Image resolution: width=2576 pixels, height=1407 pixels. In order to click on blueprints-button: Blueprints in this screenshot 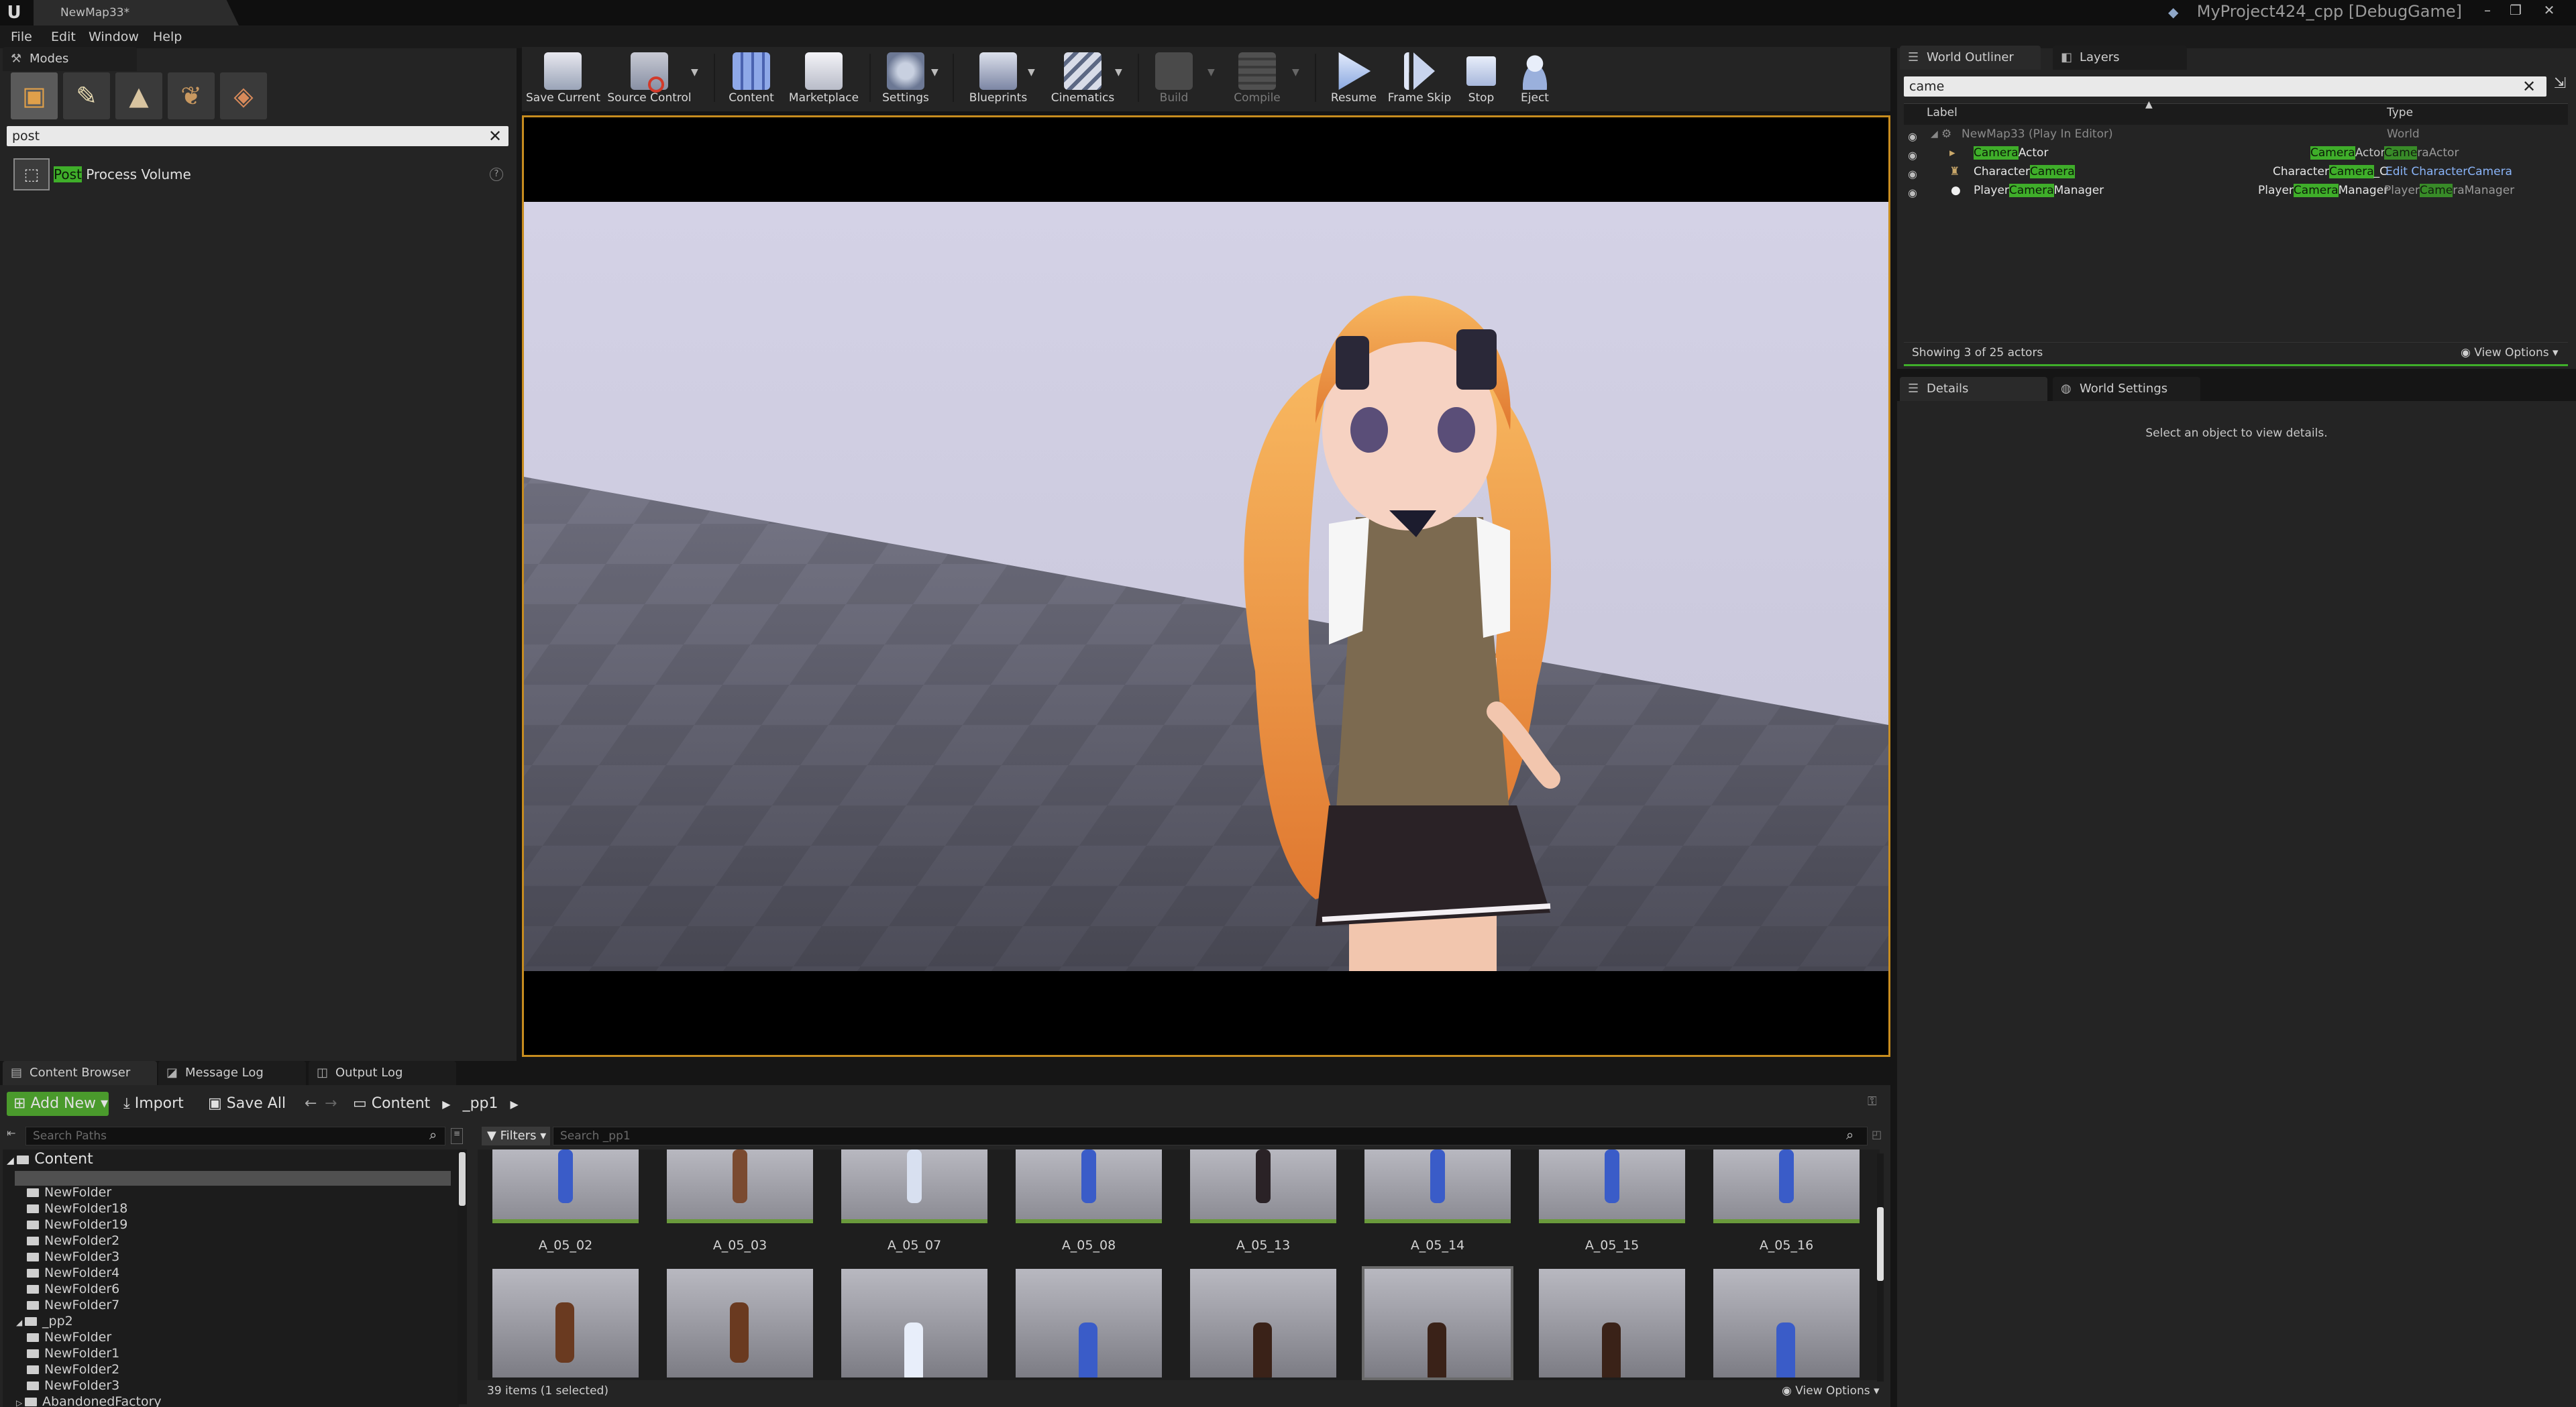, I will do `click(998, 78)`.